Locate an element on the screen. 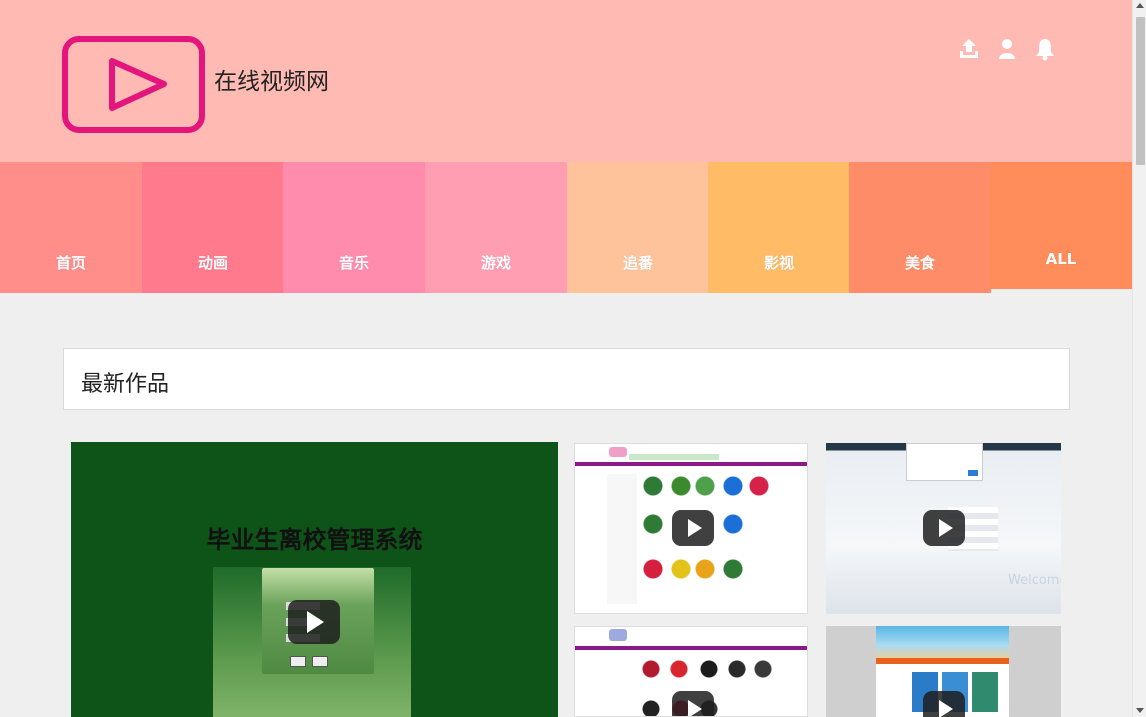 Image resolution: width=1146 pixels, height=717 pixels. nav-label: ALL is located at coordinates (1061, 259).